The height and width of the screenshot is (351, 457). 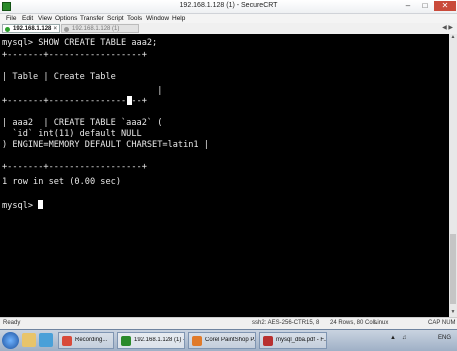 What do you see at coordinates (80, 43) in the screenshot?
I see `terminal-line: mysql> SHOW CREATE TABLE aaa2;` at bounding box center [80, 43].